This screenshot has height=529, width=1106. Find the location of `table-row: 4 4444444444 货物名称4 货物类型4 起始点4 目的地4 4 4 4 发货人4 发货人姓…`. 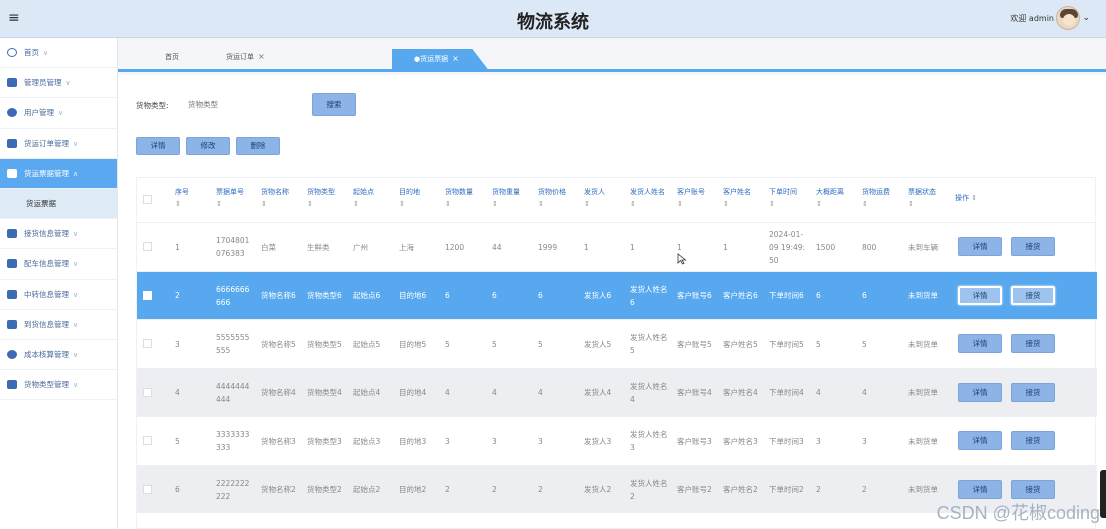

table-row: 4 4444444444 货物名称4 货物类型4 起始点4 目的地4 4 4 4 发货人4 发货人姓… is located at coordinates (617, 391).